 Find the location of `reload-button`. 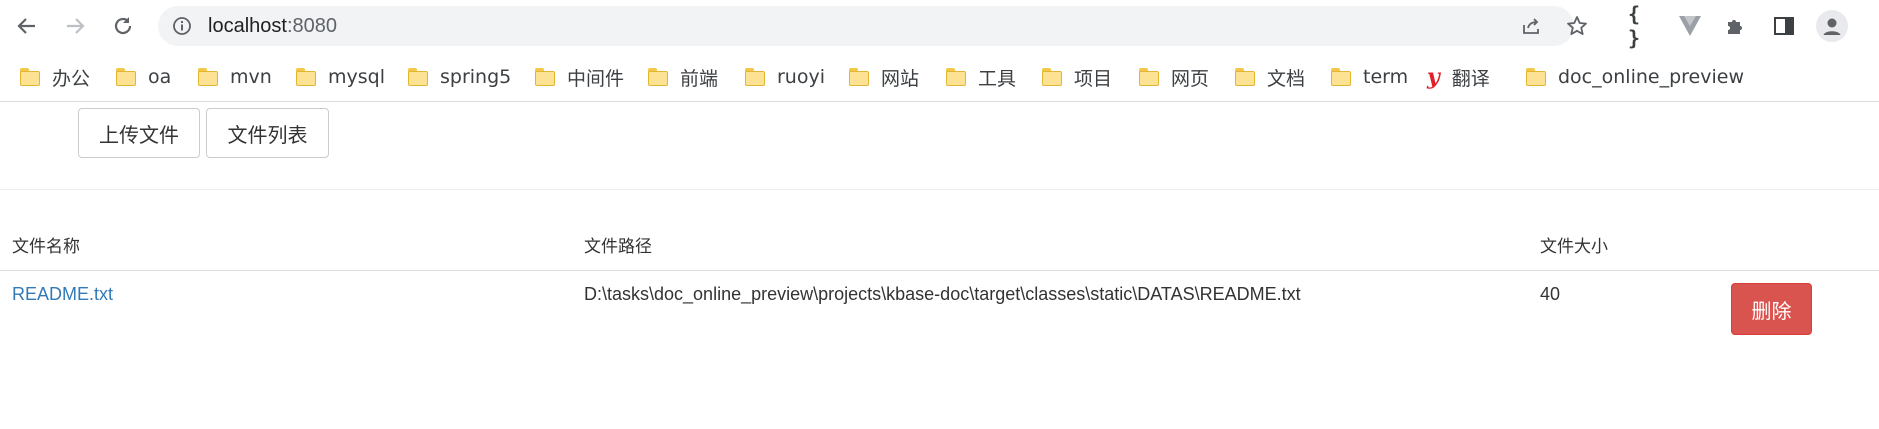

reload-button is located at coordinates (123, 26).